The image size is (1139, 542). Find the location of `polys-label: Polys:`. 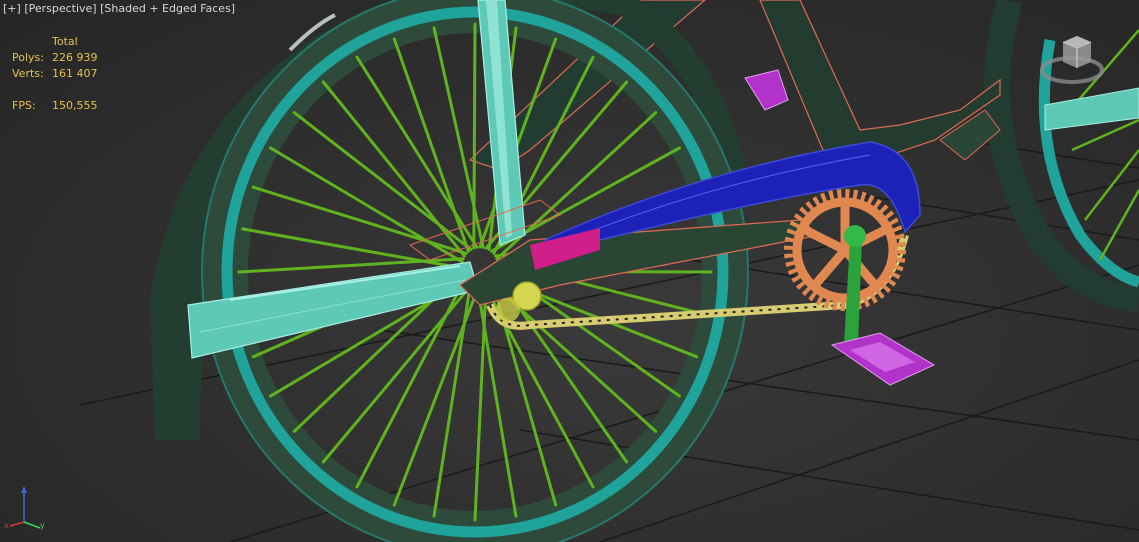

polys-label: Polys: is located at coordinates (28, 57).